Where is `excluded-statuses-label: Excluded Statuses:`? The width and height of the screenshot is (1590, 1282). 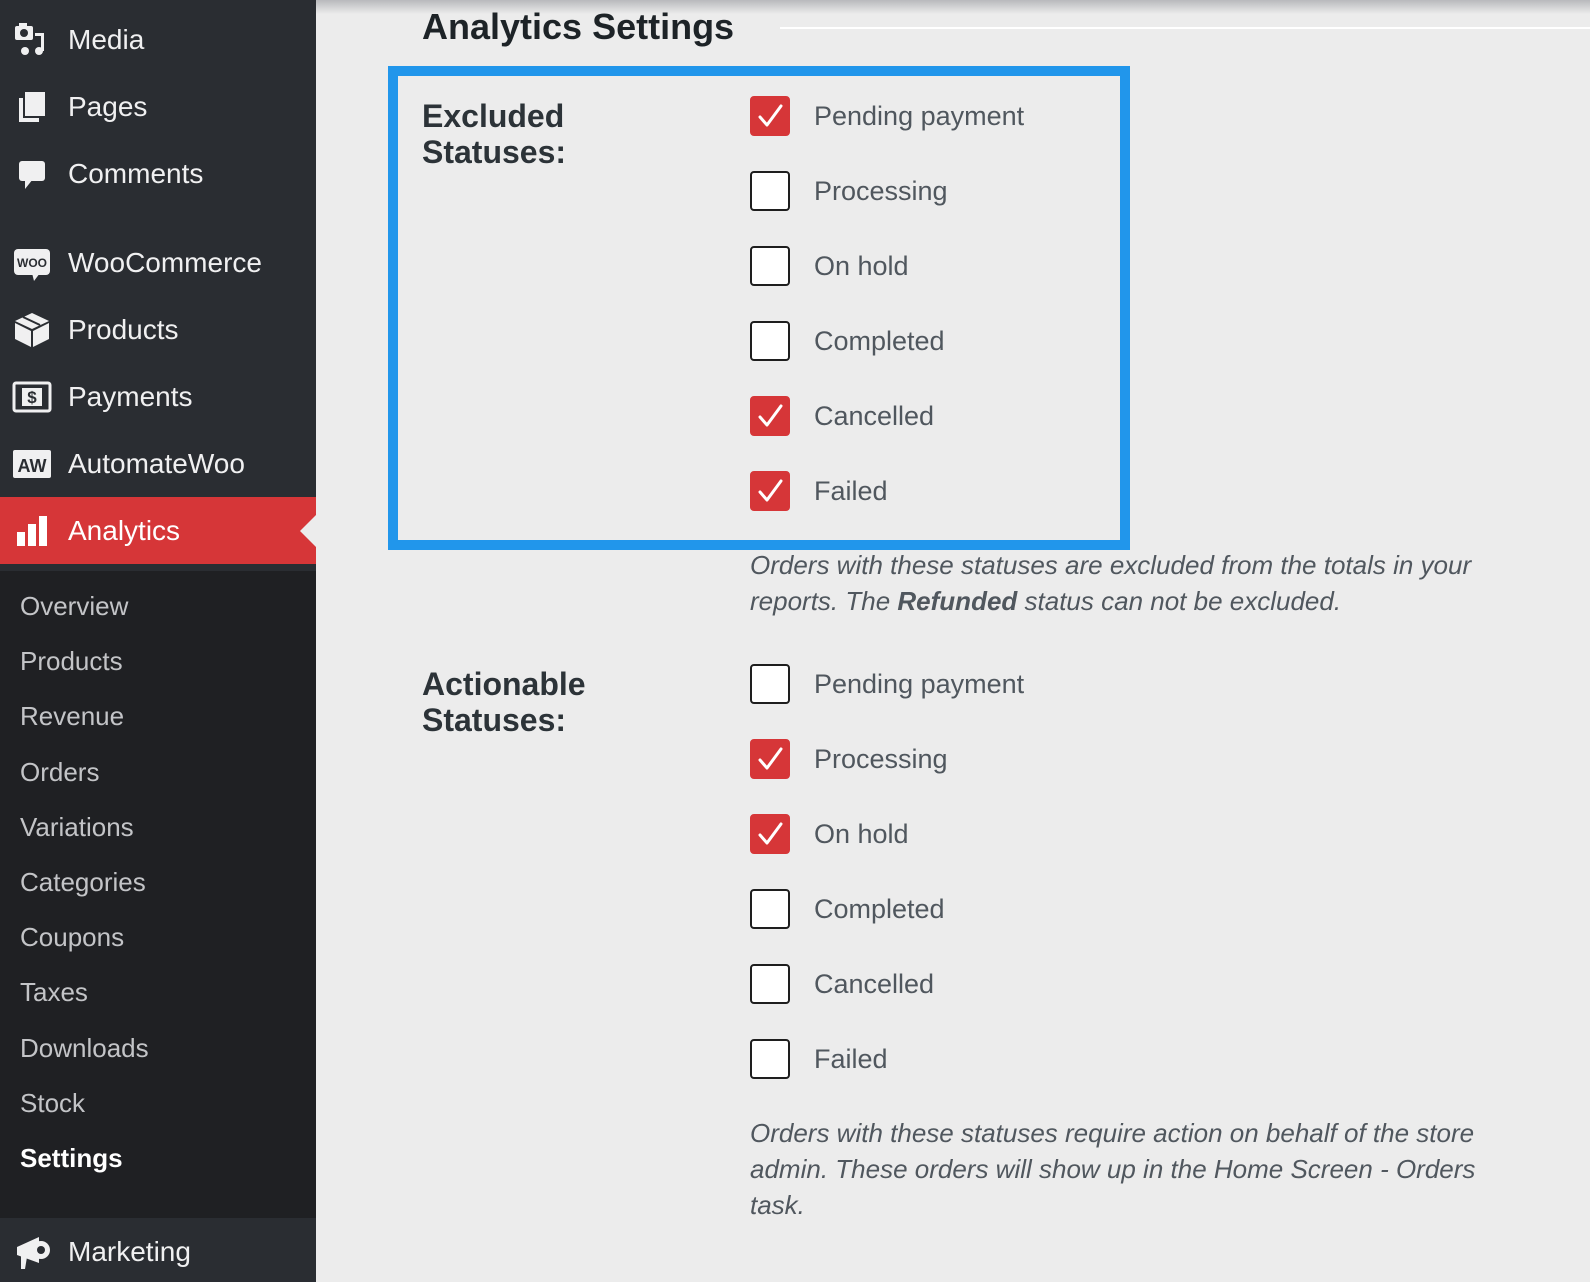
excluded-statuses-label: Excluded Statuses: is located at coordinates (494, 134).